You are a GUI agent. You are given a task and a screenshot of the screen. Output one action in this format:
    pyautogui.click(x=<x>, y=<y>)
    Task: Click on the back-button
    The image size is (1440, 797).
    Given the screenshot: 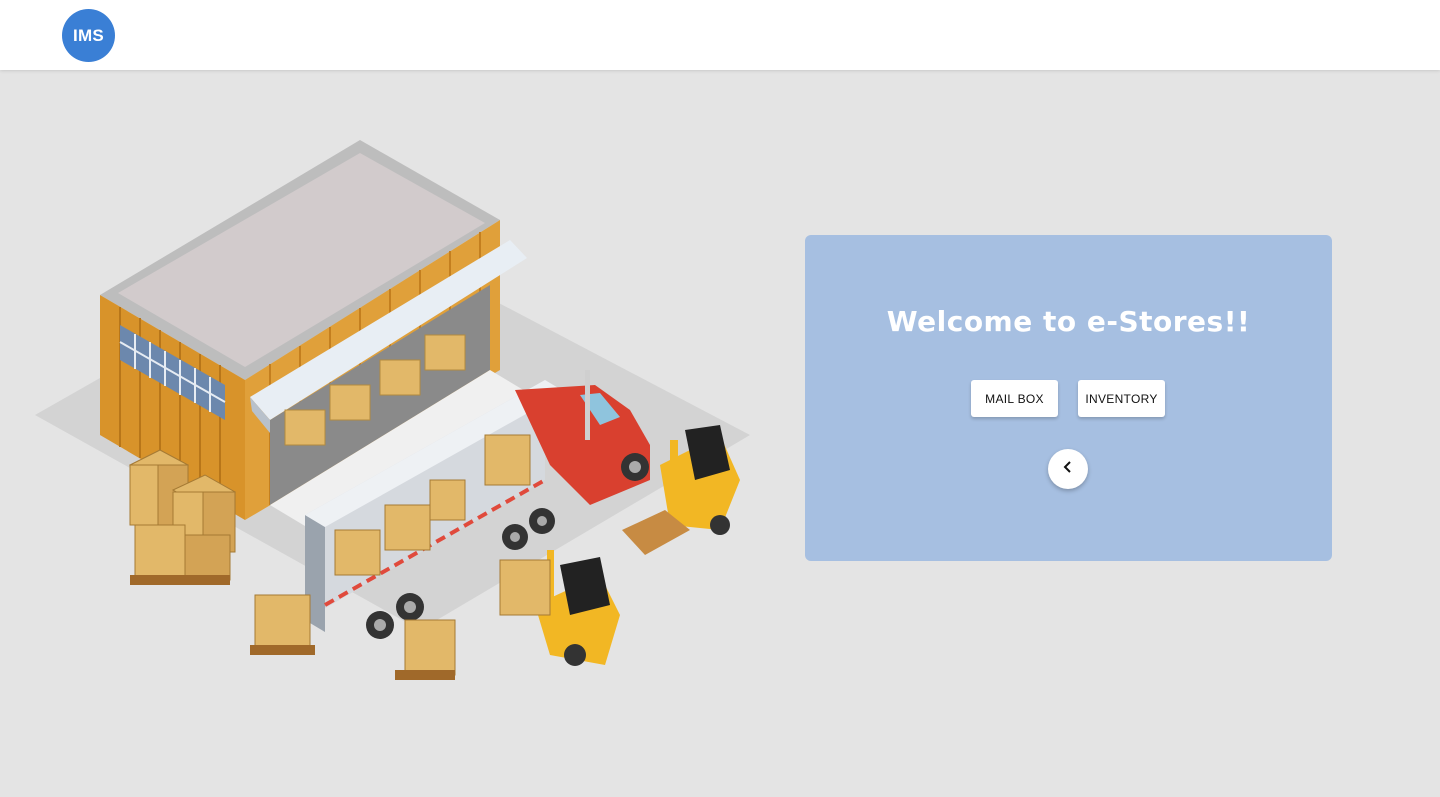 What is the action you would take?
    pyautogui.click(x=1068, y=469)
    